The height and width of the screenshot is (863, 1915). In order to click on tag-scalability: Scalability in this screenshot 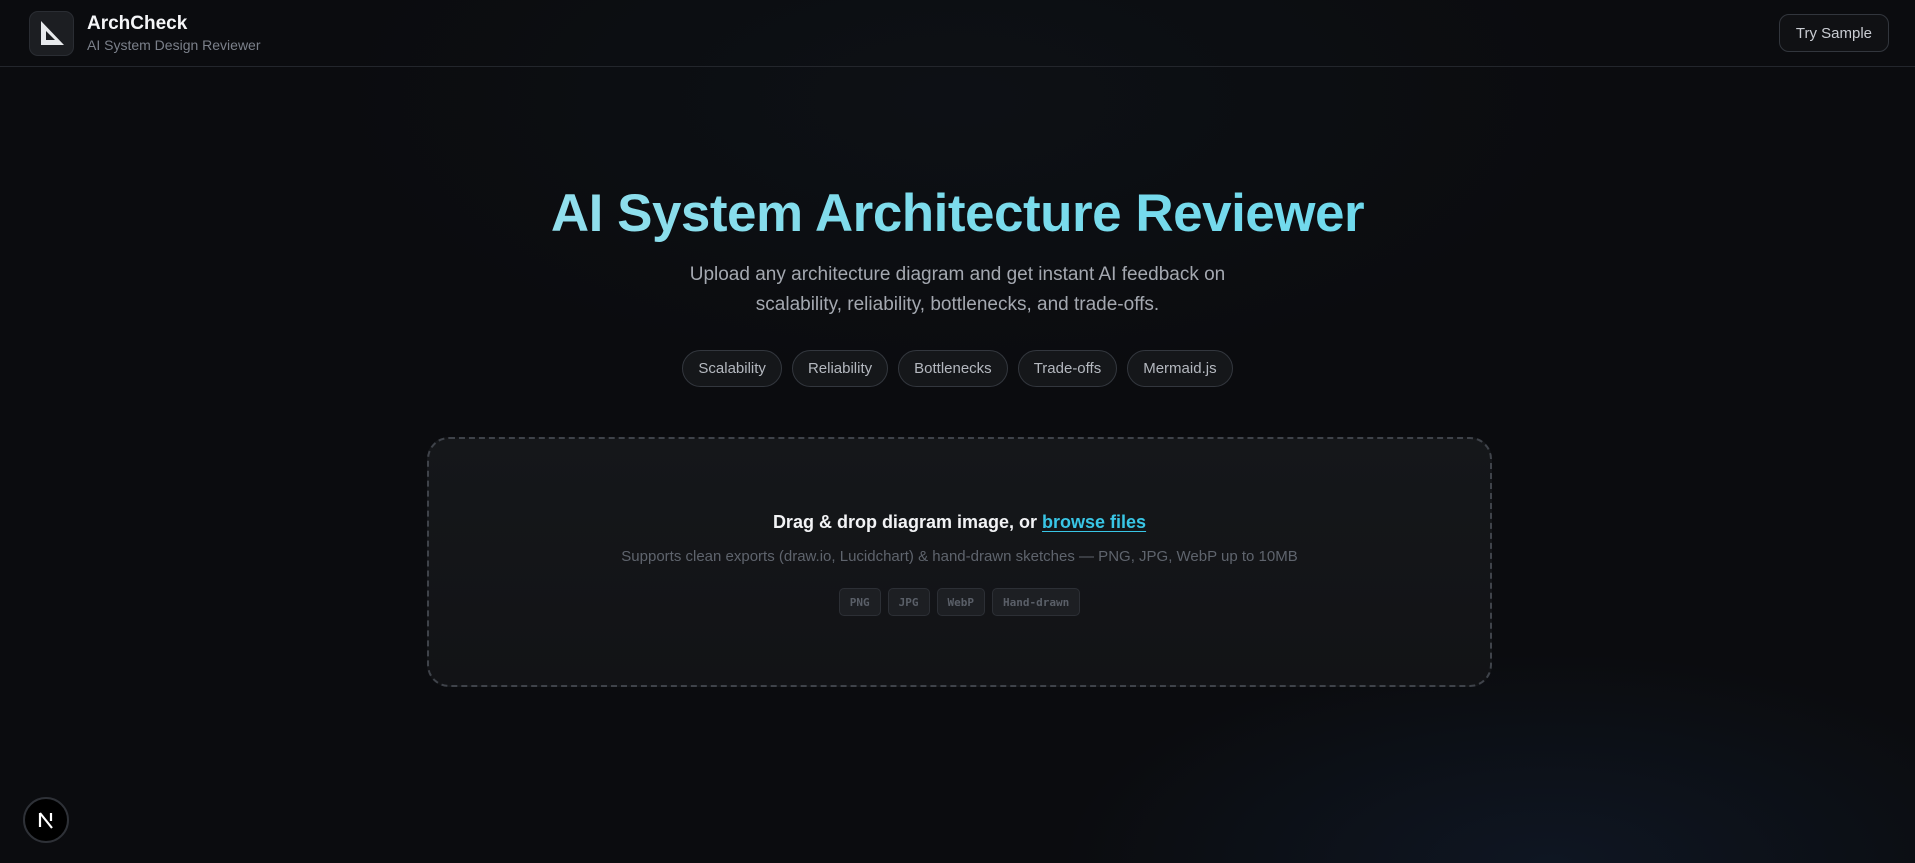, I will do `click(732, 368)`.